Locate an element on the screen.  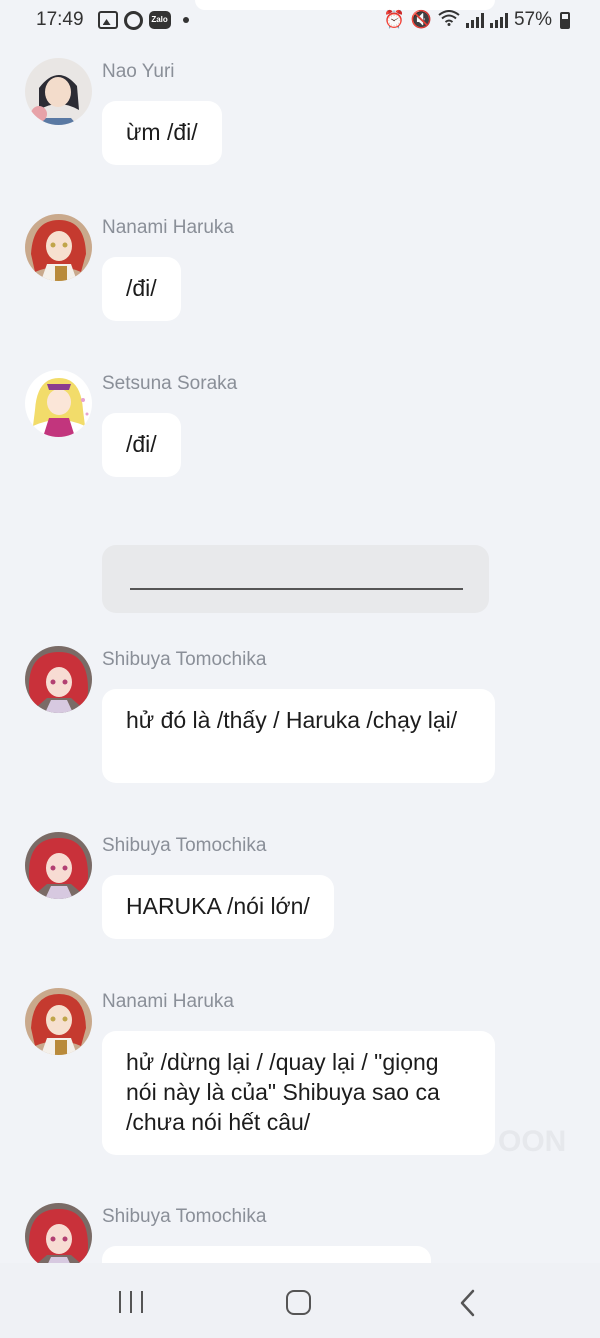
divider-bubble is located at coordinates (295, 579).